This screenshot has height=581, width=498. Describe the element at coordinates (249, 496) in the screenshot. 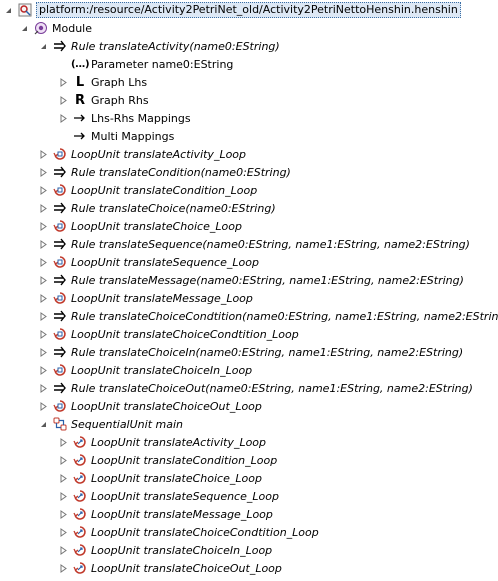

I see `tree-item-sequential-loop-unit: LoopUnit translateSequence_Loop` at that location.